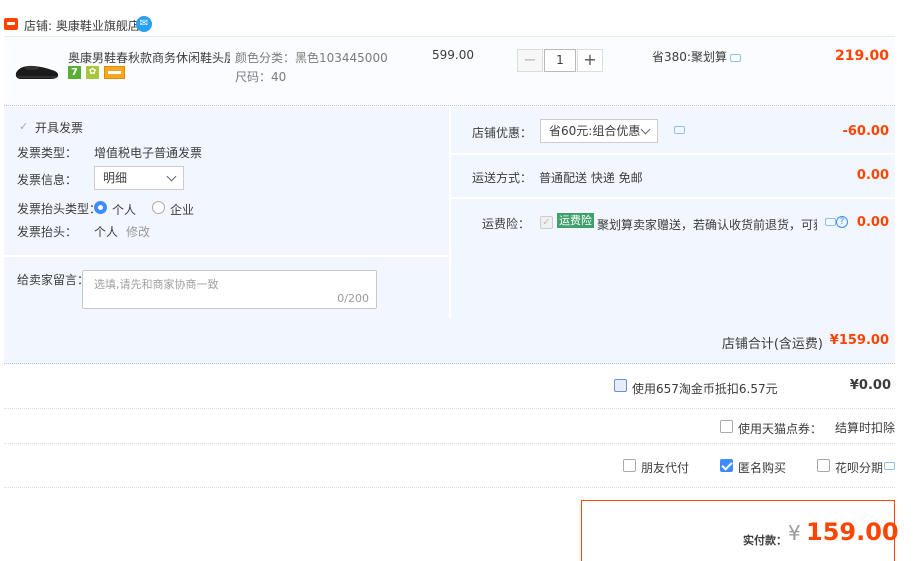  Describe the element at coordinates (124, 209) in the screenshot. I see `radio-personal-label: 个人` at that location.